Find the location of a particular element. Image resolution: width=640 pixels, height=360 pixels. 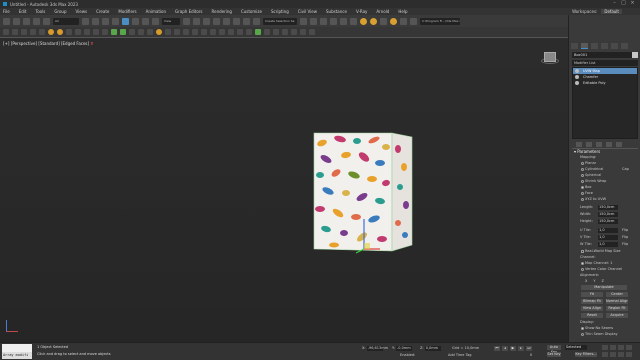

current-frame: 0 is located at coordinates (531, 355).